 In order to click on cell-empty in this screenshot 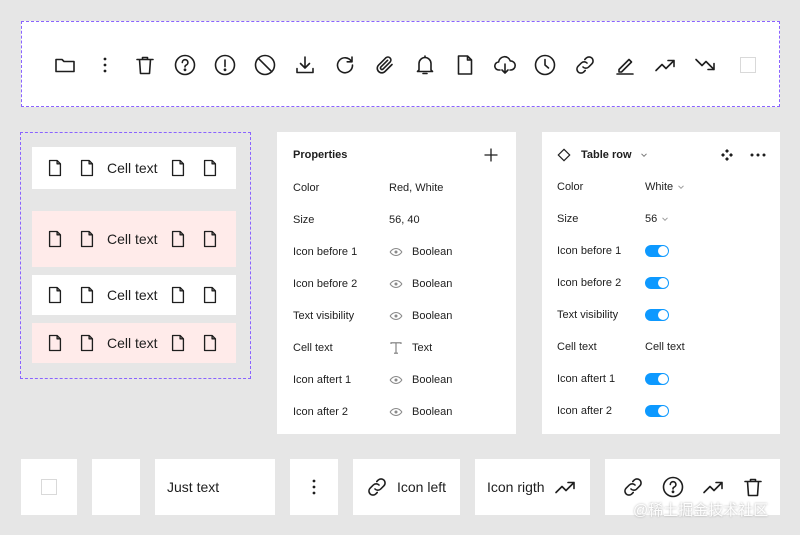, I will do `click(116, 487)`.